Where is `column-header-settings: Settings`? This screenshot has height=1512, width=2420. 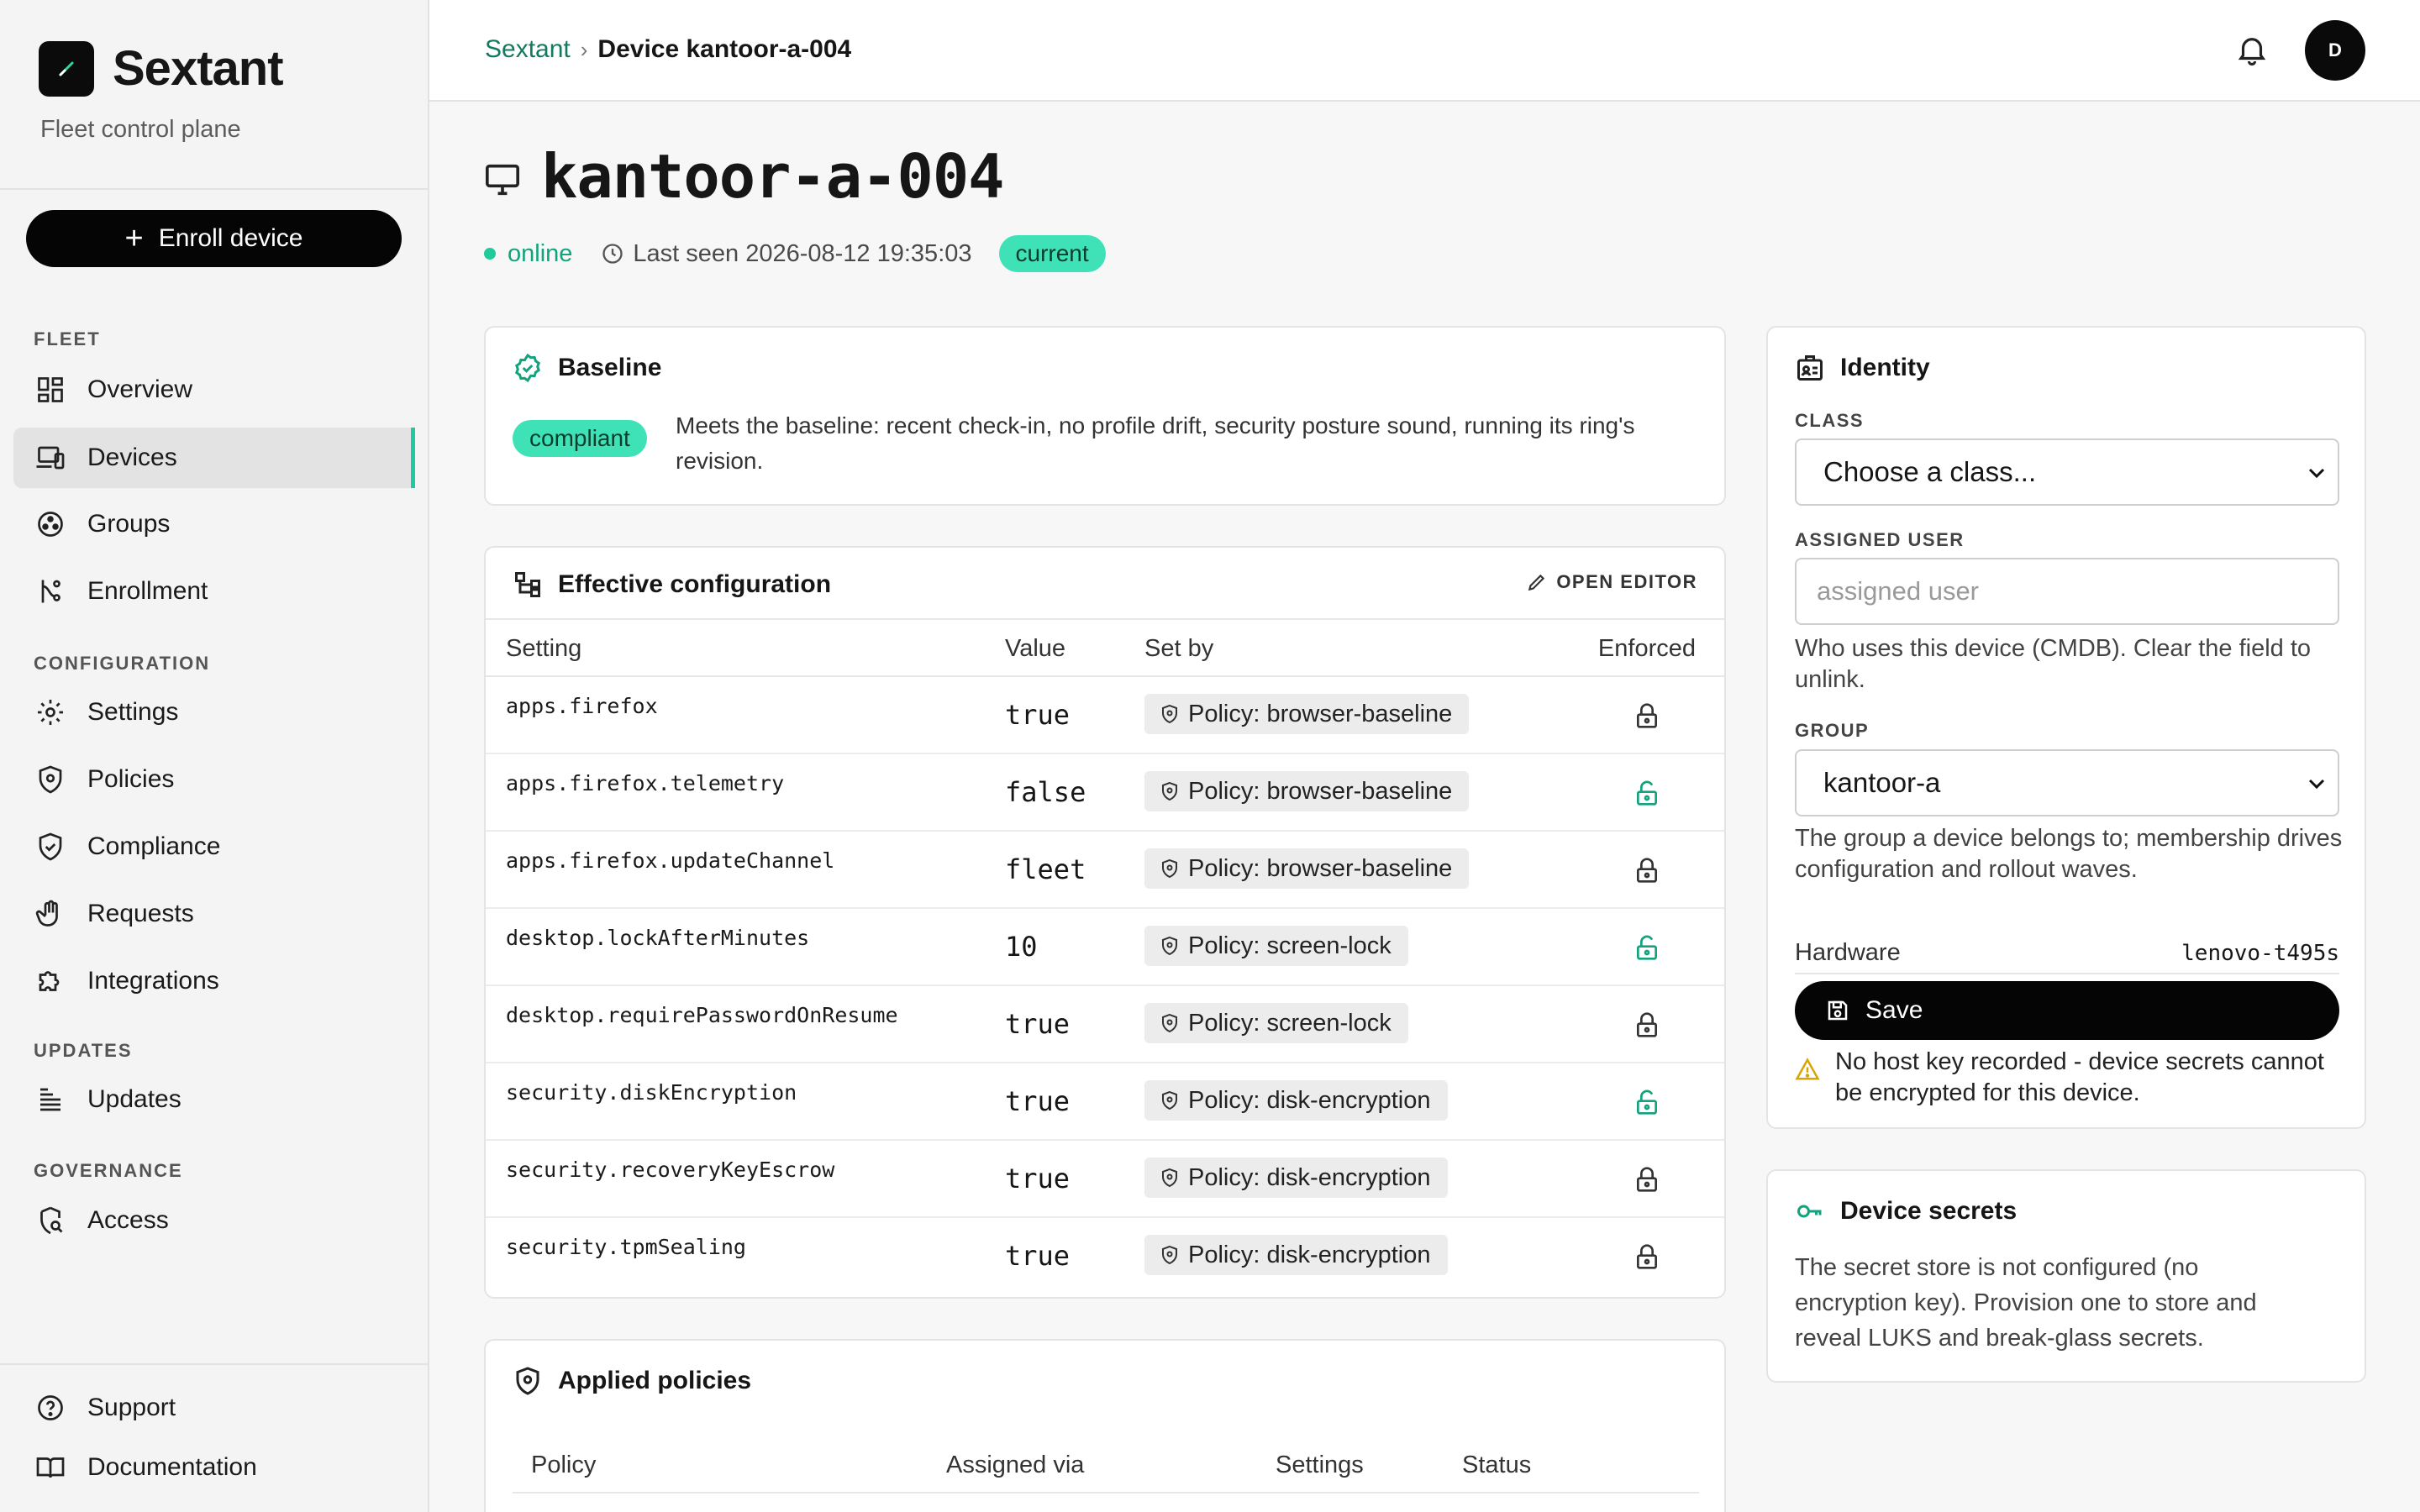 column-header-settings: Settings is located at coordinates (1320, 1465).